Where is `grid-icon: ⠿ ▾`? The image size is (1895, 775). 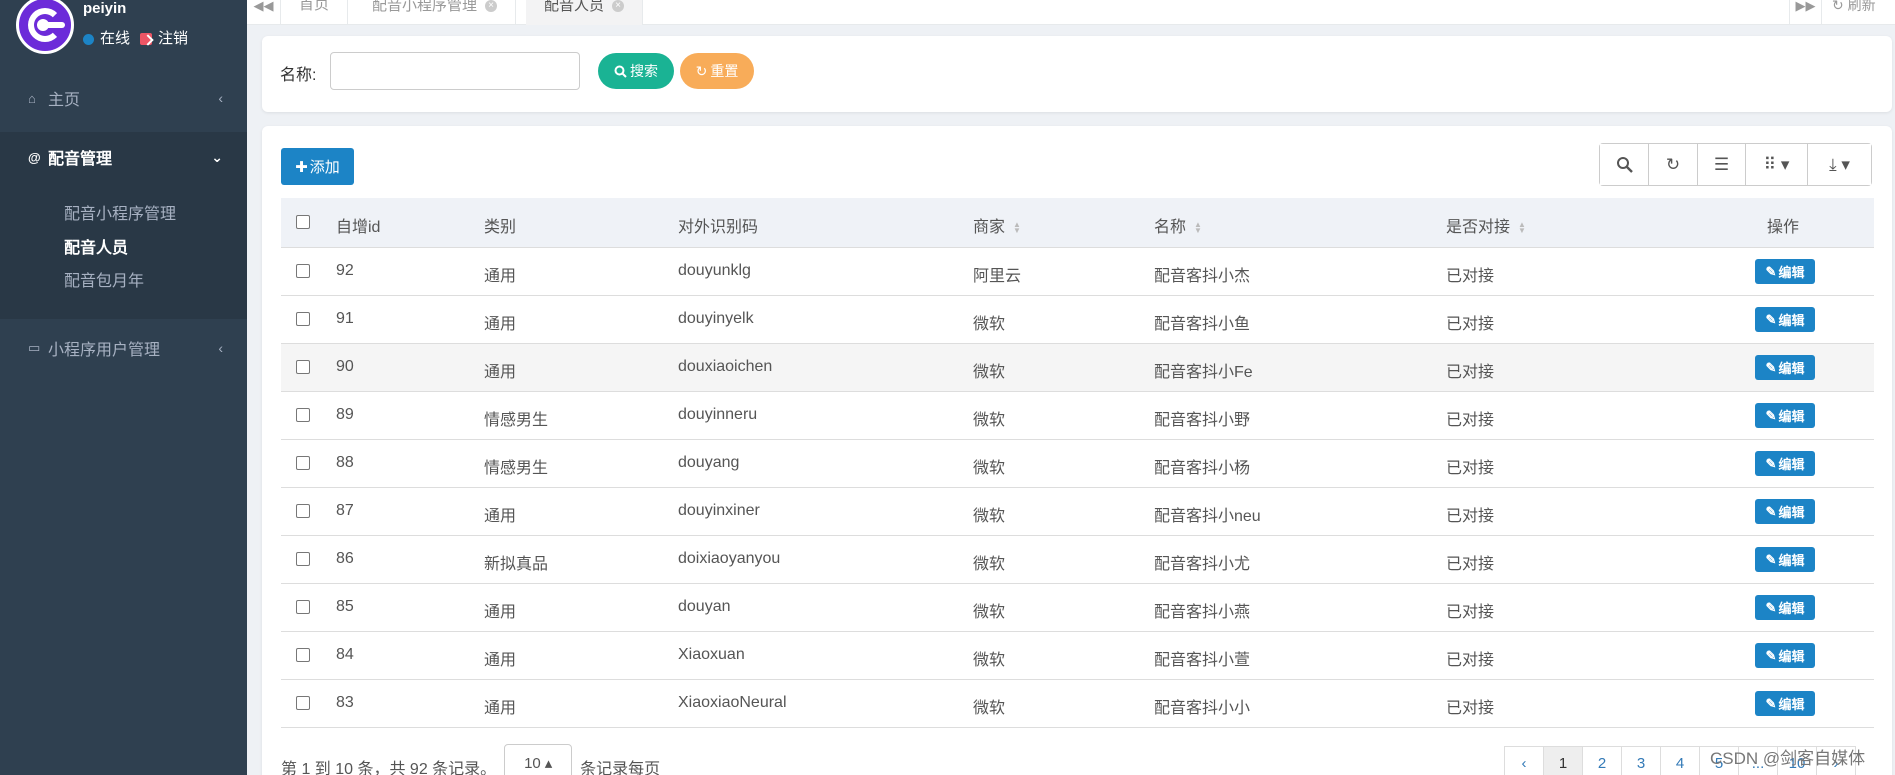
grid-icon: ⠿ ▾ is located at coordinates (1776, 164).